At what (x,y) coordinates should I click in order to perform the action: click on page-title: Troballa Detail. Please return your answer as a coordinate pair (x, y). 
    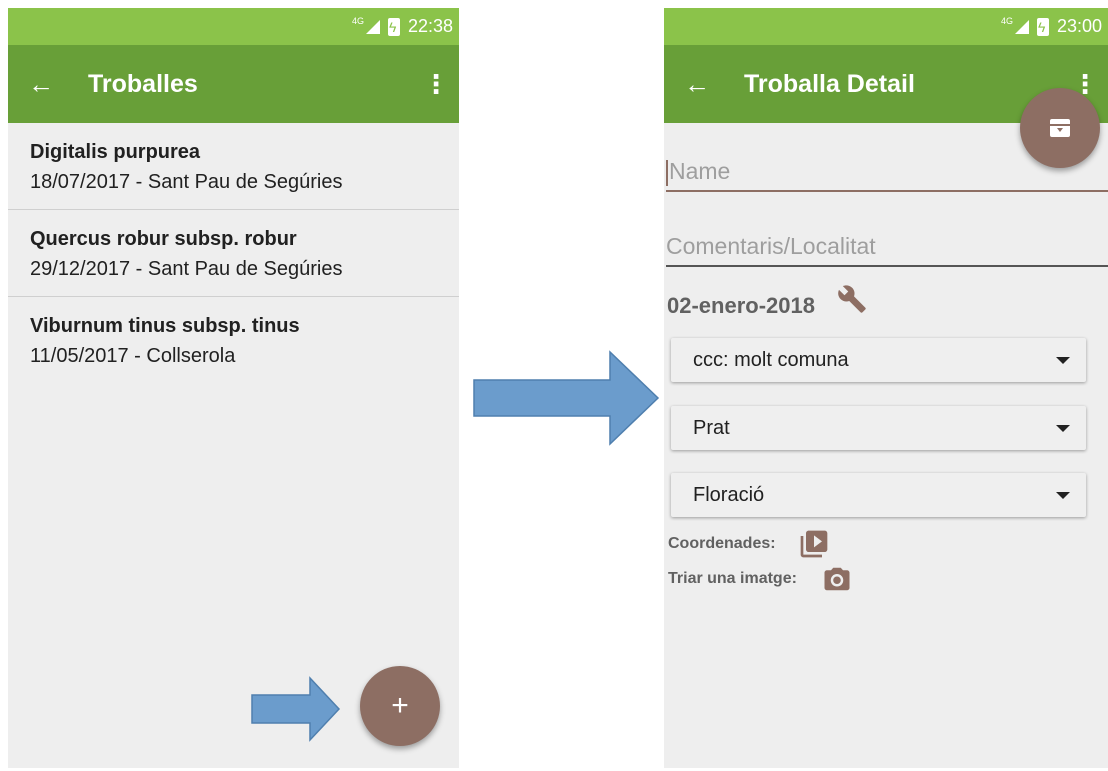
    Looking at the image, I should click on (829, 83).